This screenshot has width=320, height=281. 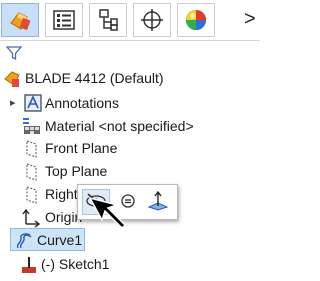 I want to click on more-tabs-chevron: >, so click(x=250, y=19).